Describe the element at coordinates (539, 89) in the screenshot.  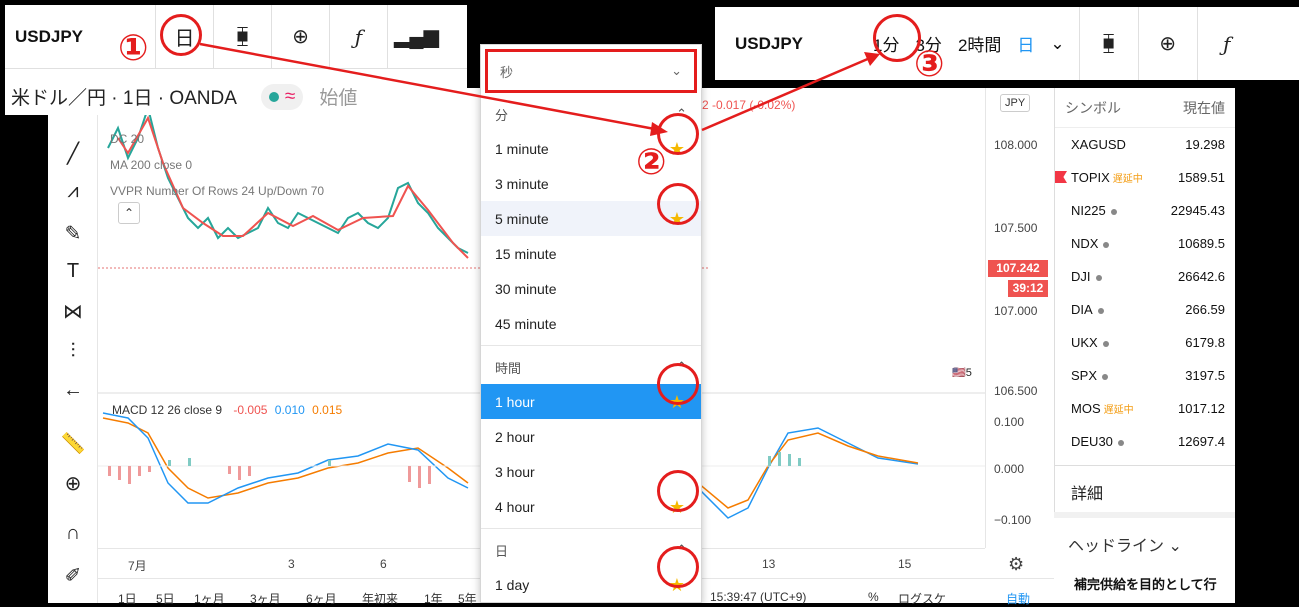
I see `annotation-arrows` at that location.